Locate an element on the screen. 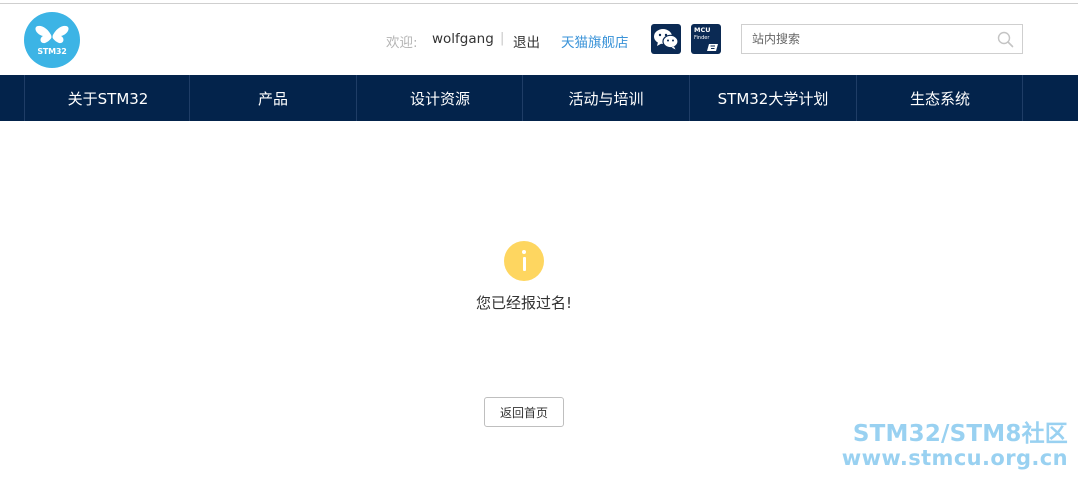 Image resolution: width=1078 pixels, height=481 pixels. mcu-finder-icon: MCU Finder is located at coordinates (706, 39).